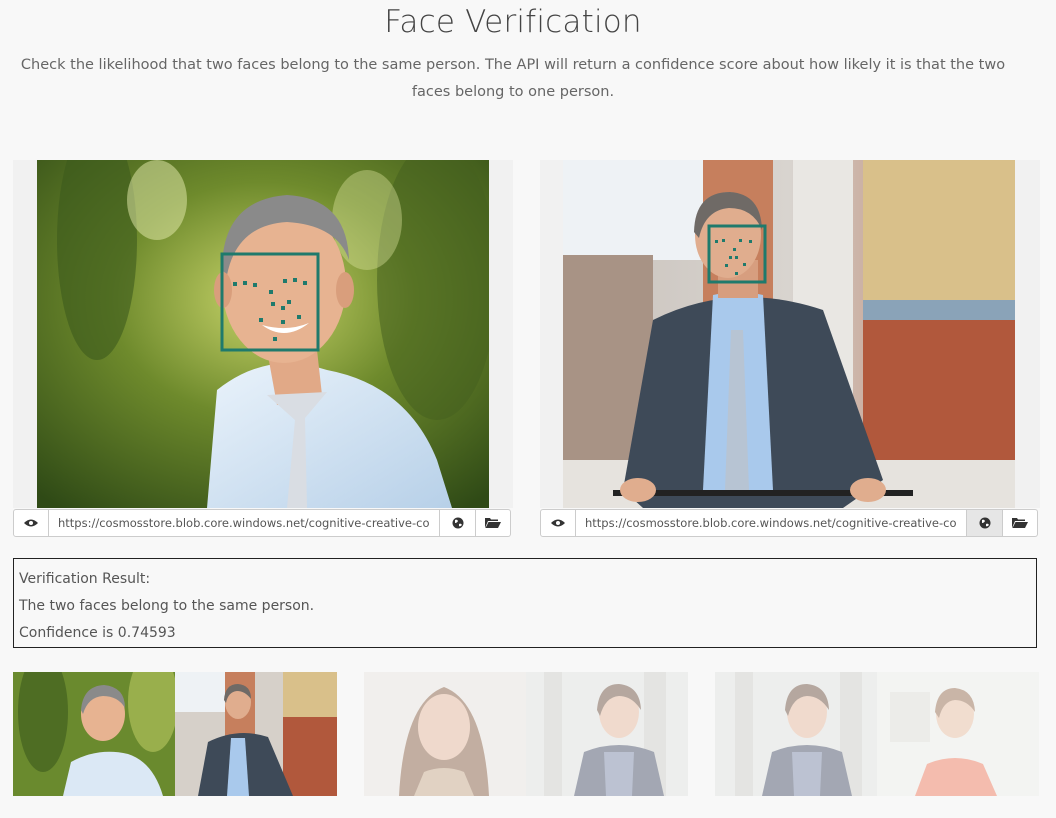  I want to click on page-title: Face Verification, so click(513, 22).